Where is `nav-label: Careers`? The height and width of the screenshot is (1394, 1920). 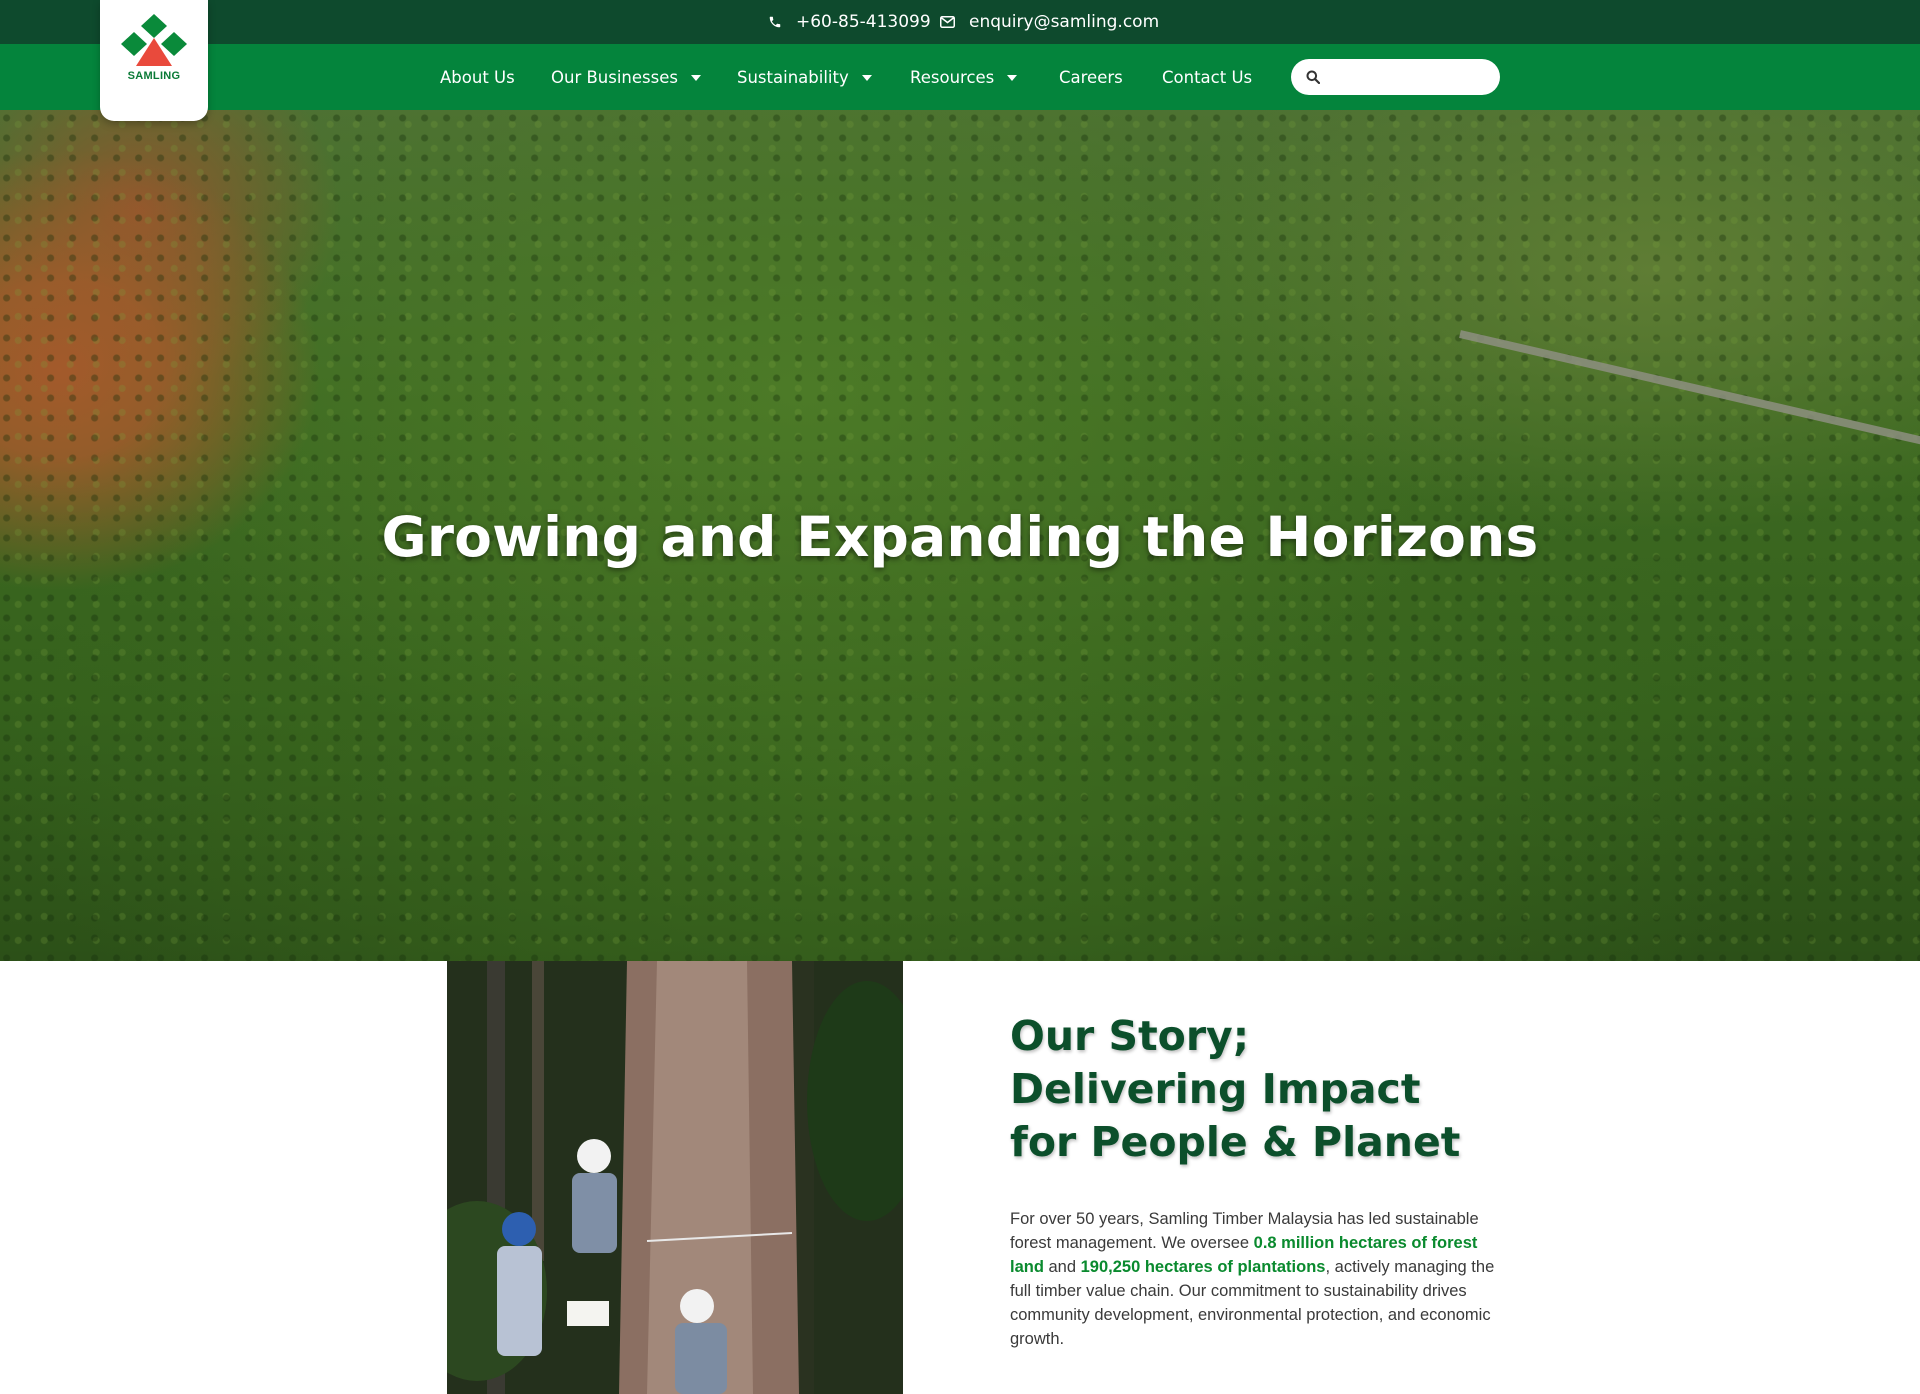 nav-label: Careers is located at coordinates (1091, 77).